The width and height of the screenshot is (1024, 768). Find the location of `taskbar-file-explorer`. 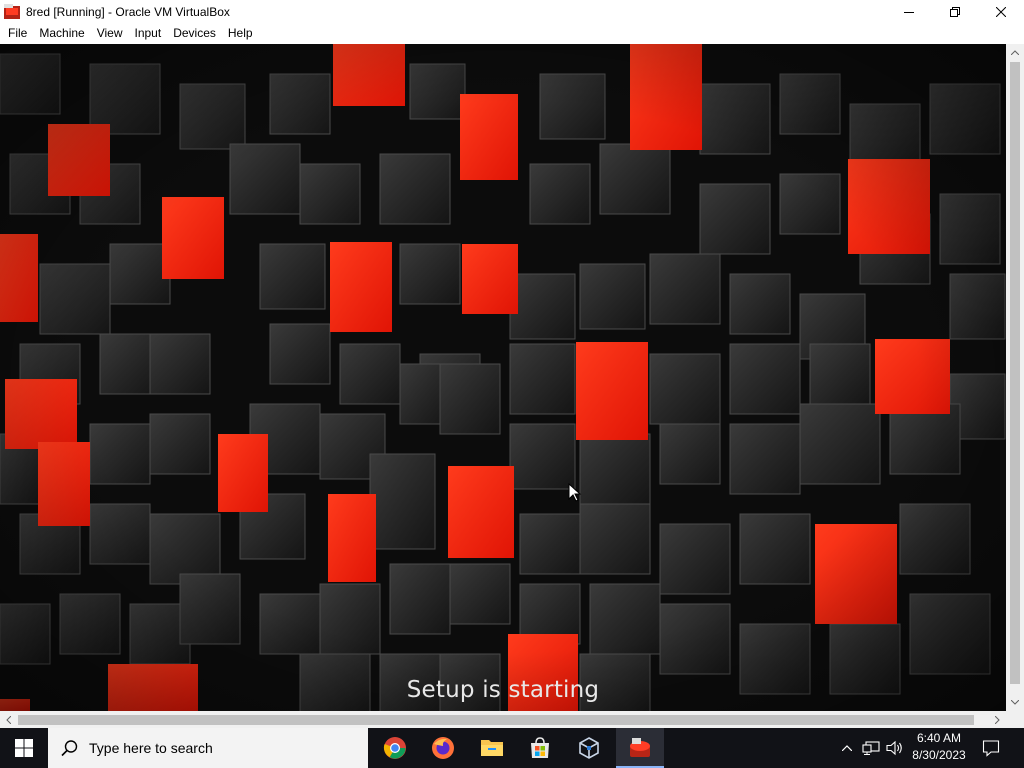

taskbar-file-explorer is located at coordinates (492, 748).